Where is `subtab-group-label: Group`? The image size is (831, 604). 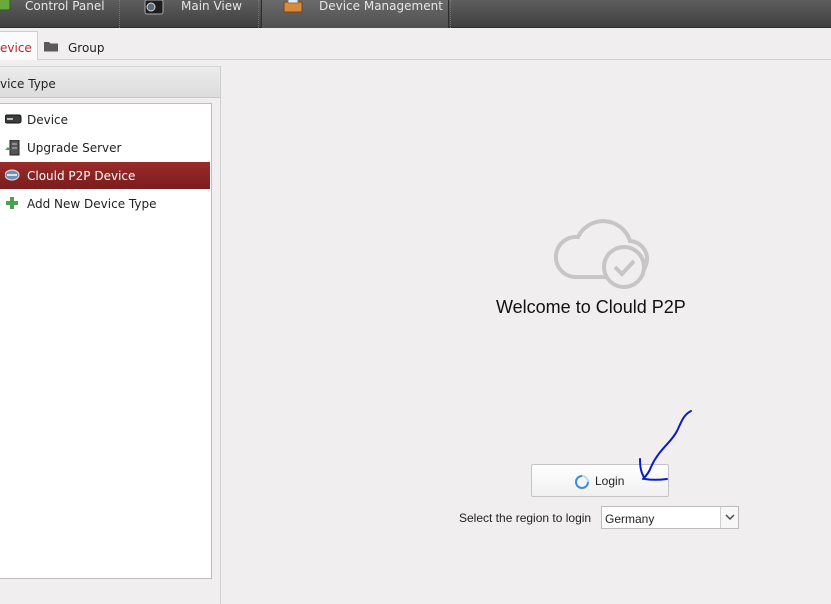
subtab-group-label: Group is located at coordinates (86, 48).